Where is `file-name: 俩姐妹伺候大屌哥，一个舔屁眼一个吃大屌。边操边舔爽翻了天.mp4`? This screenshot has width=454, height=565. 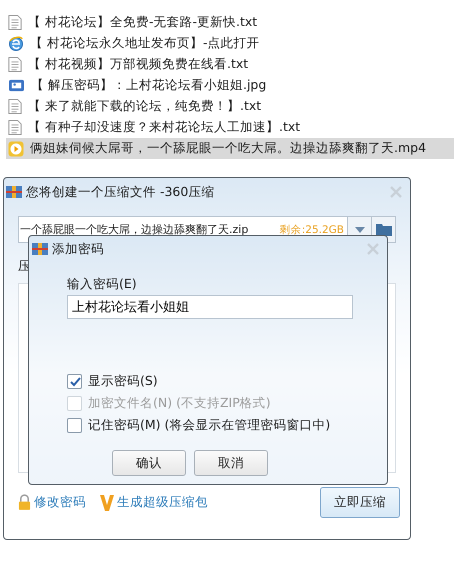 file-name: 俩姐妹伺候大屌哥，一个舔屁眼一个吃大屌。边操边舔爽翻了天.mp4 is located at coordinates (228, 148).